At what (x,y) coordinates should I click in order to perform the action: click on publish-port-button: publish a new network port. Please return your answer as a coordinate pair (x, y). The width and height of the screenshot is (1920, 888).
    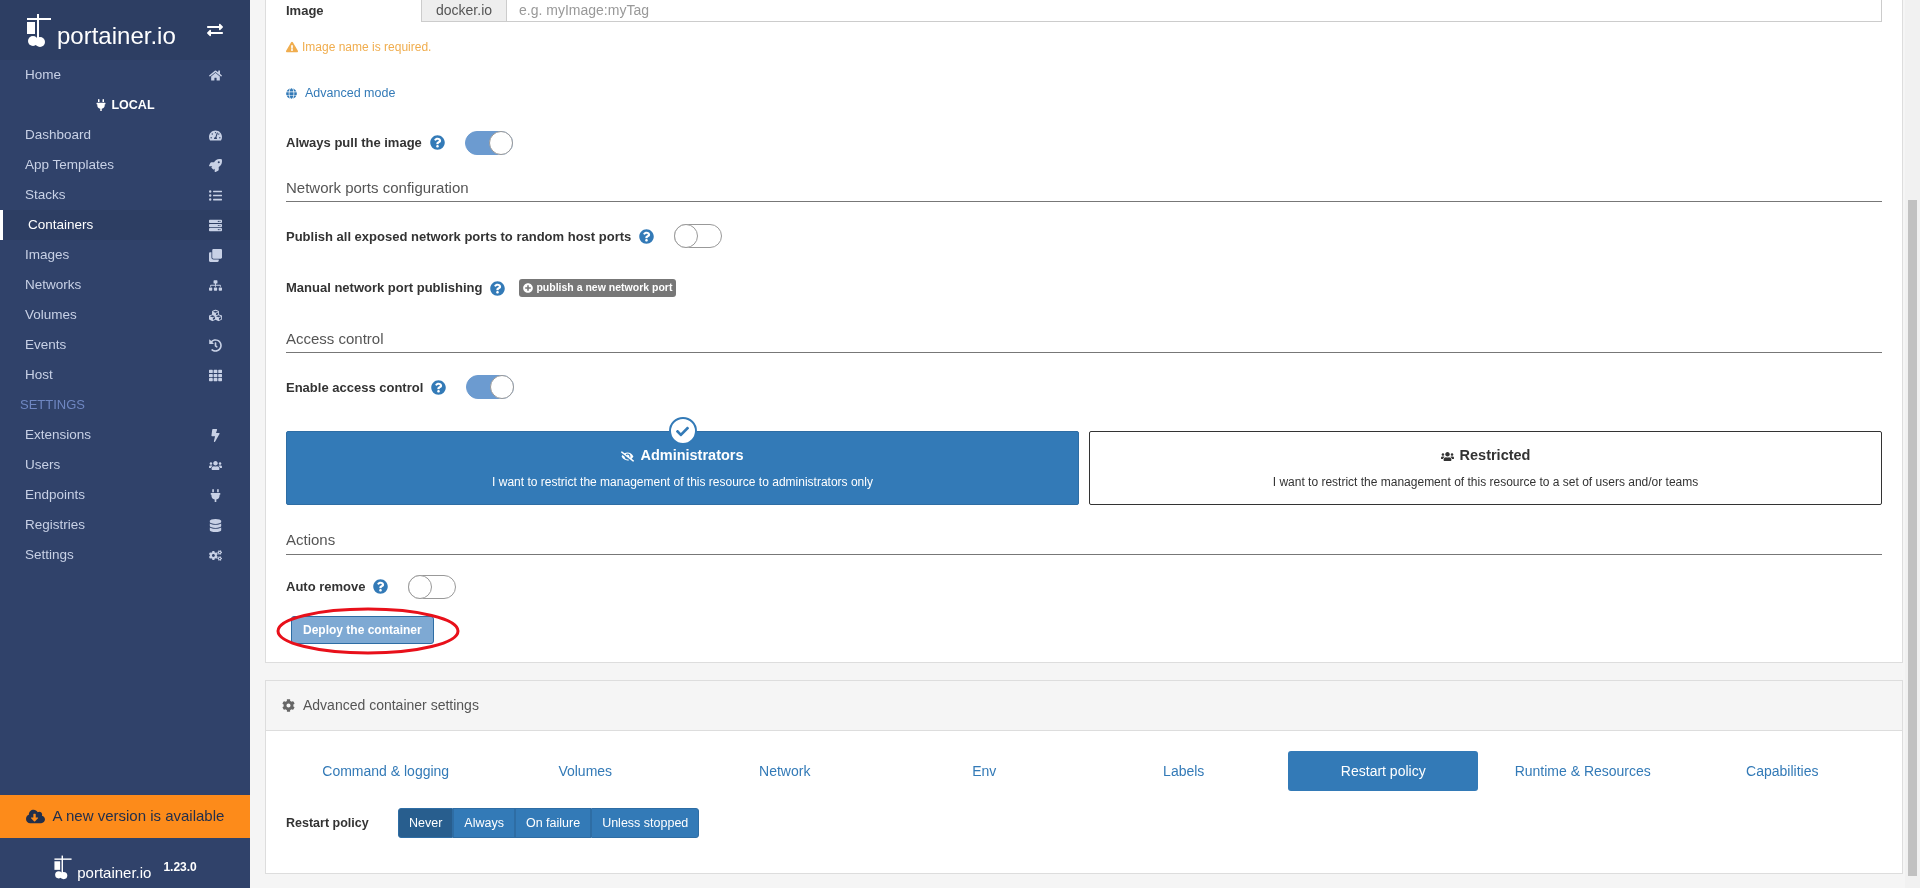
    Looking at the image, I should click on (598, 288).